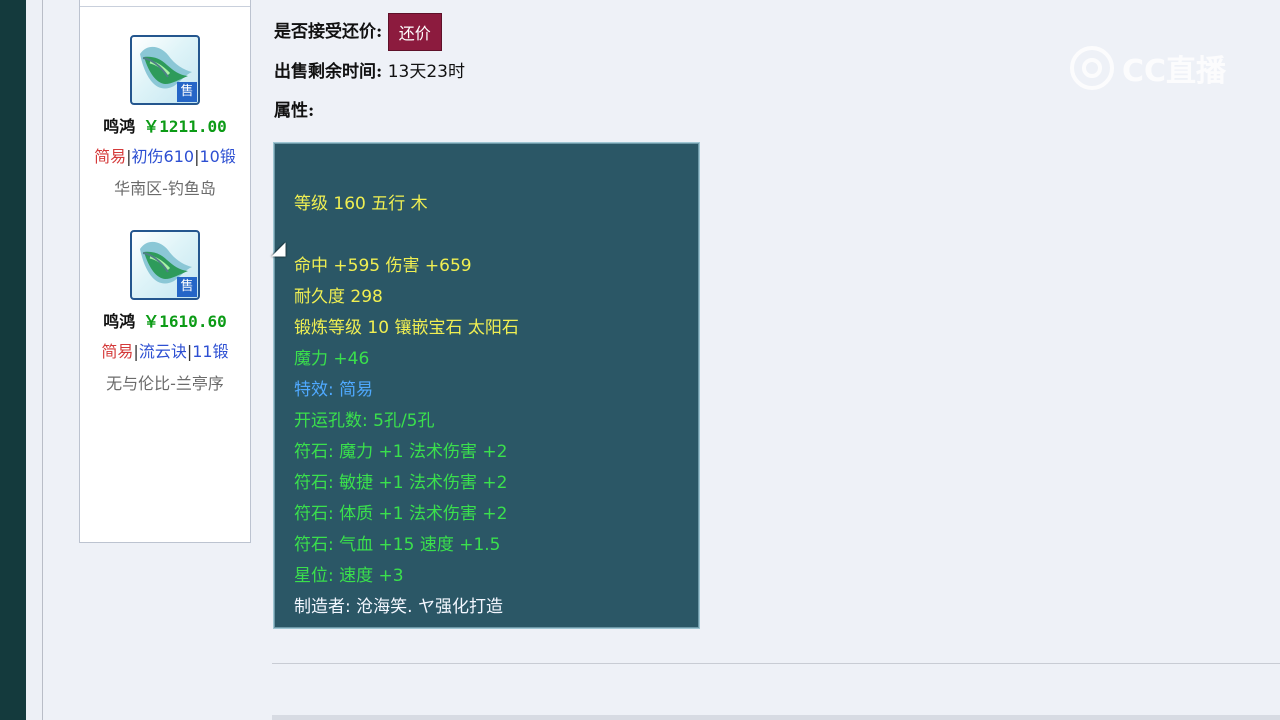  What do you see at coordinates (184, 321) in the screenshot?
I see `item-price: ￥1610.60` at bounding box center [184, 321].